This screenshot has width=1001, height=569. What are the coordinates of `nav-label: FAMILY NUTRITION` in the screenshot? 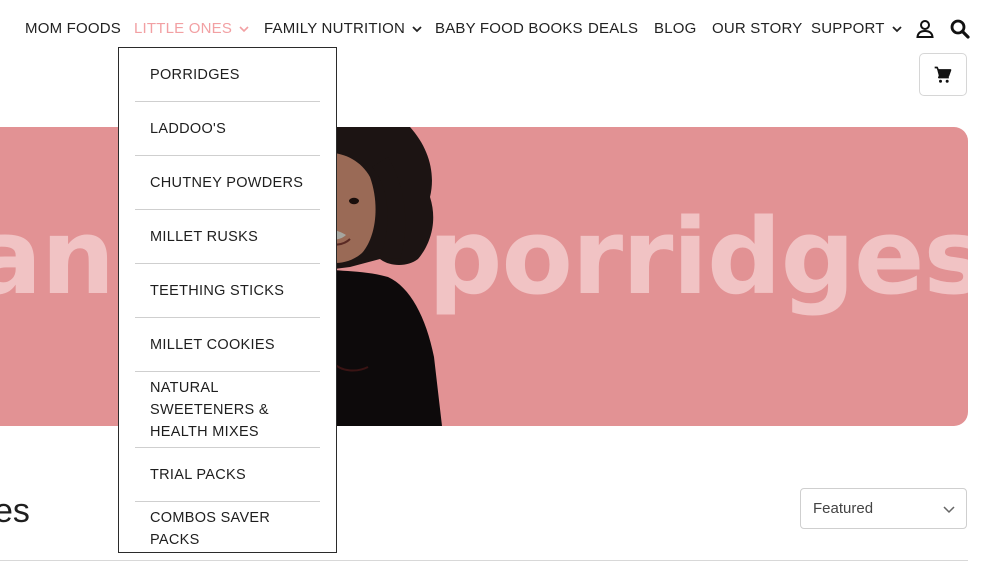 It's located at (334, 28).